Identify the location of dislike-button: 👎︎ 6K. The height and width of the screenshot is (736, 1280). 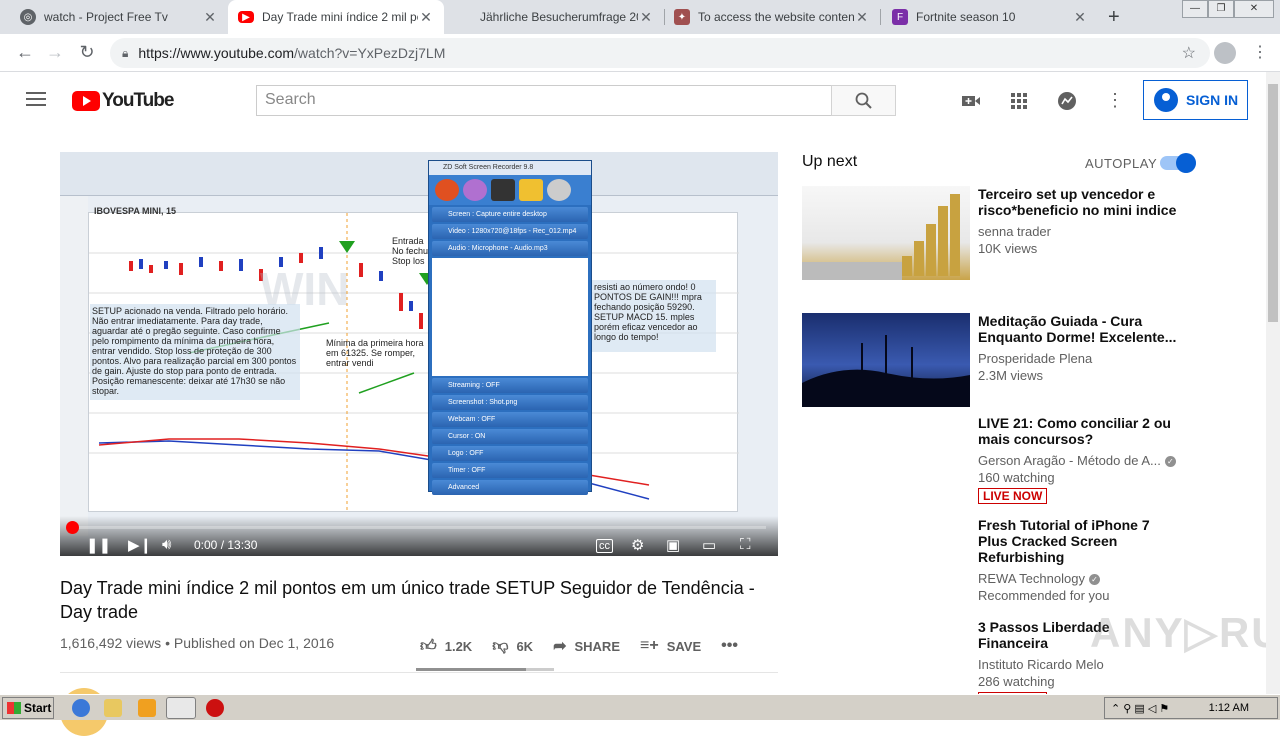
(512, 646).